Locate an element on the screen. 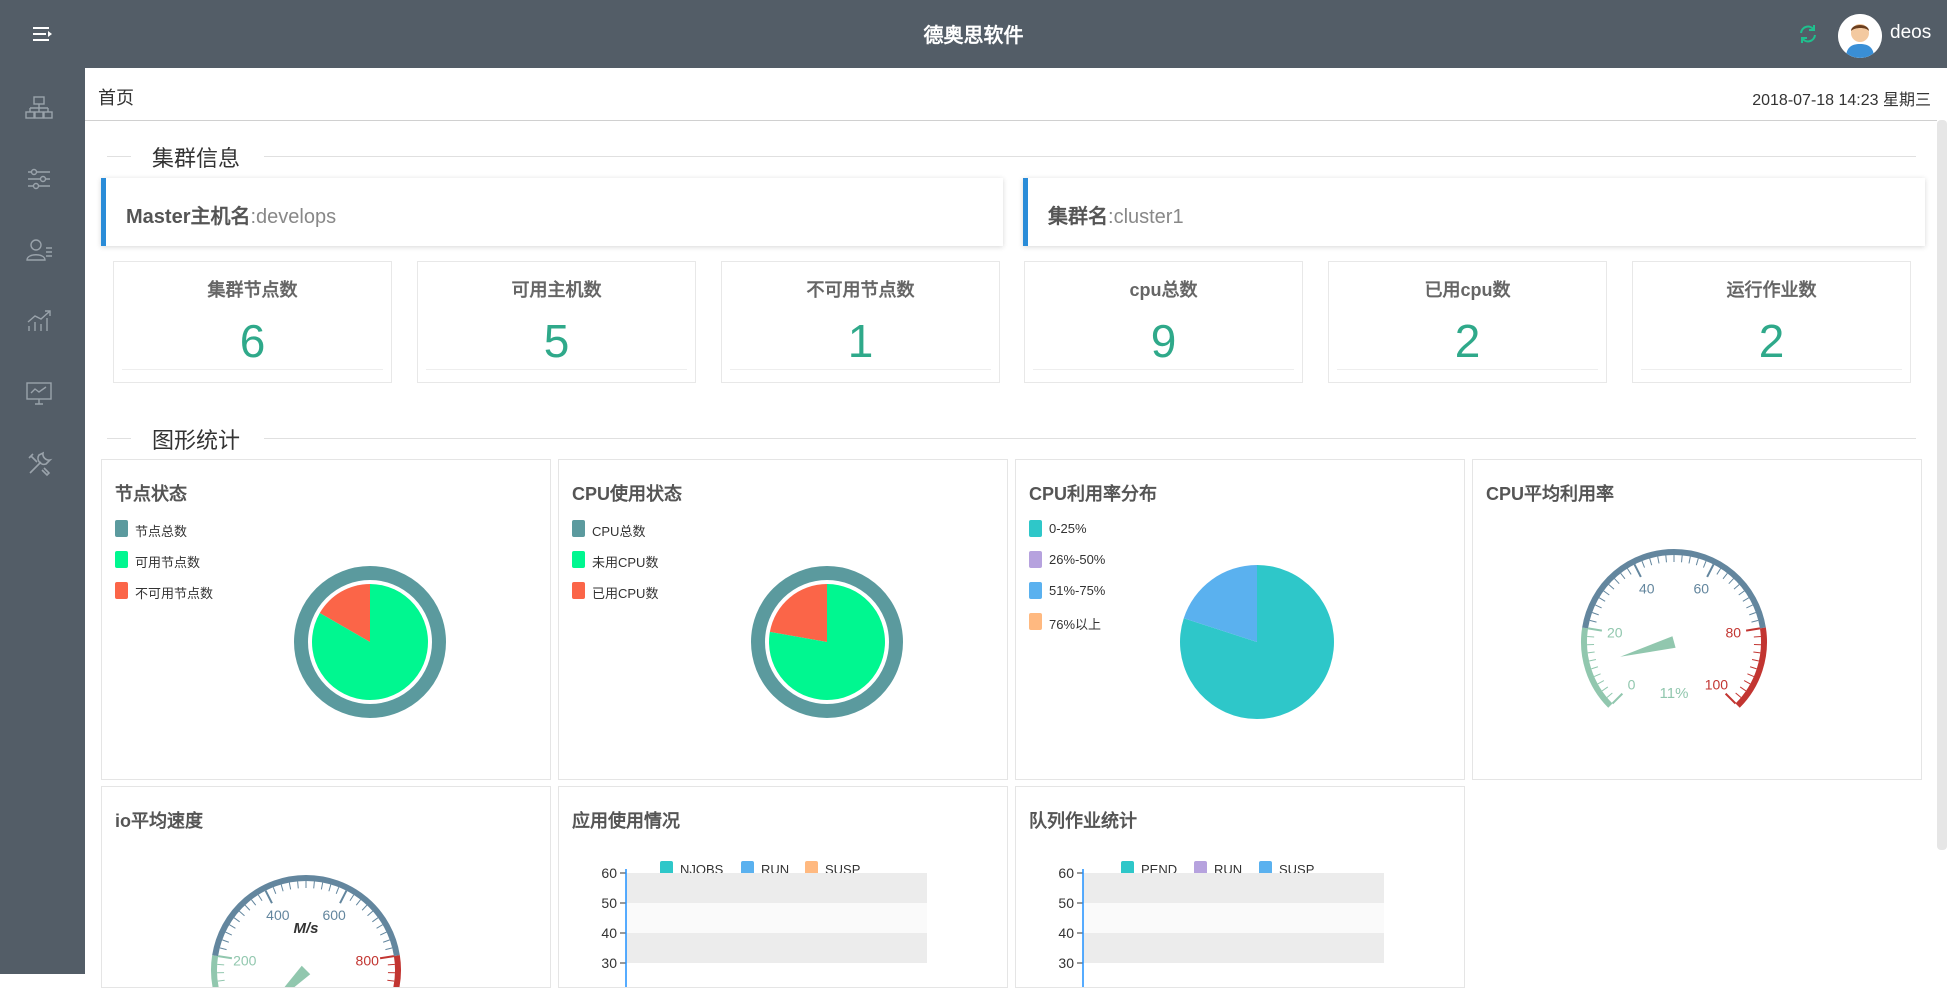 This screenshot has width=1947, height=988. refresh-icon is located at coordinates (1808, 34).